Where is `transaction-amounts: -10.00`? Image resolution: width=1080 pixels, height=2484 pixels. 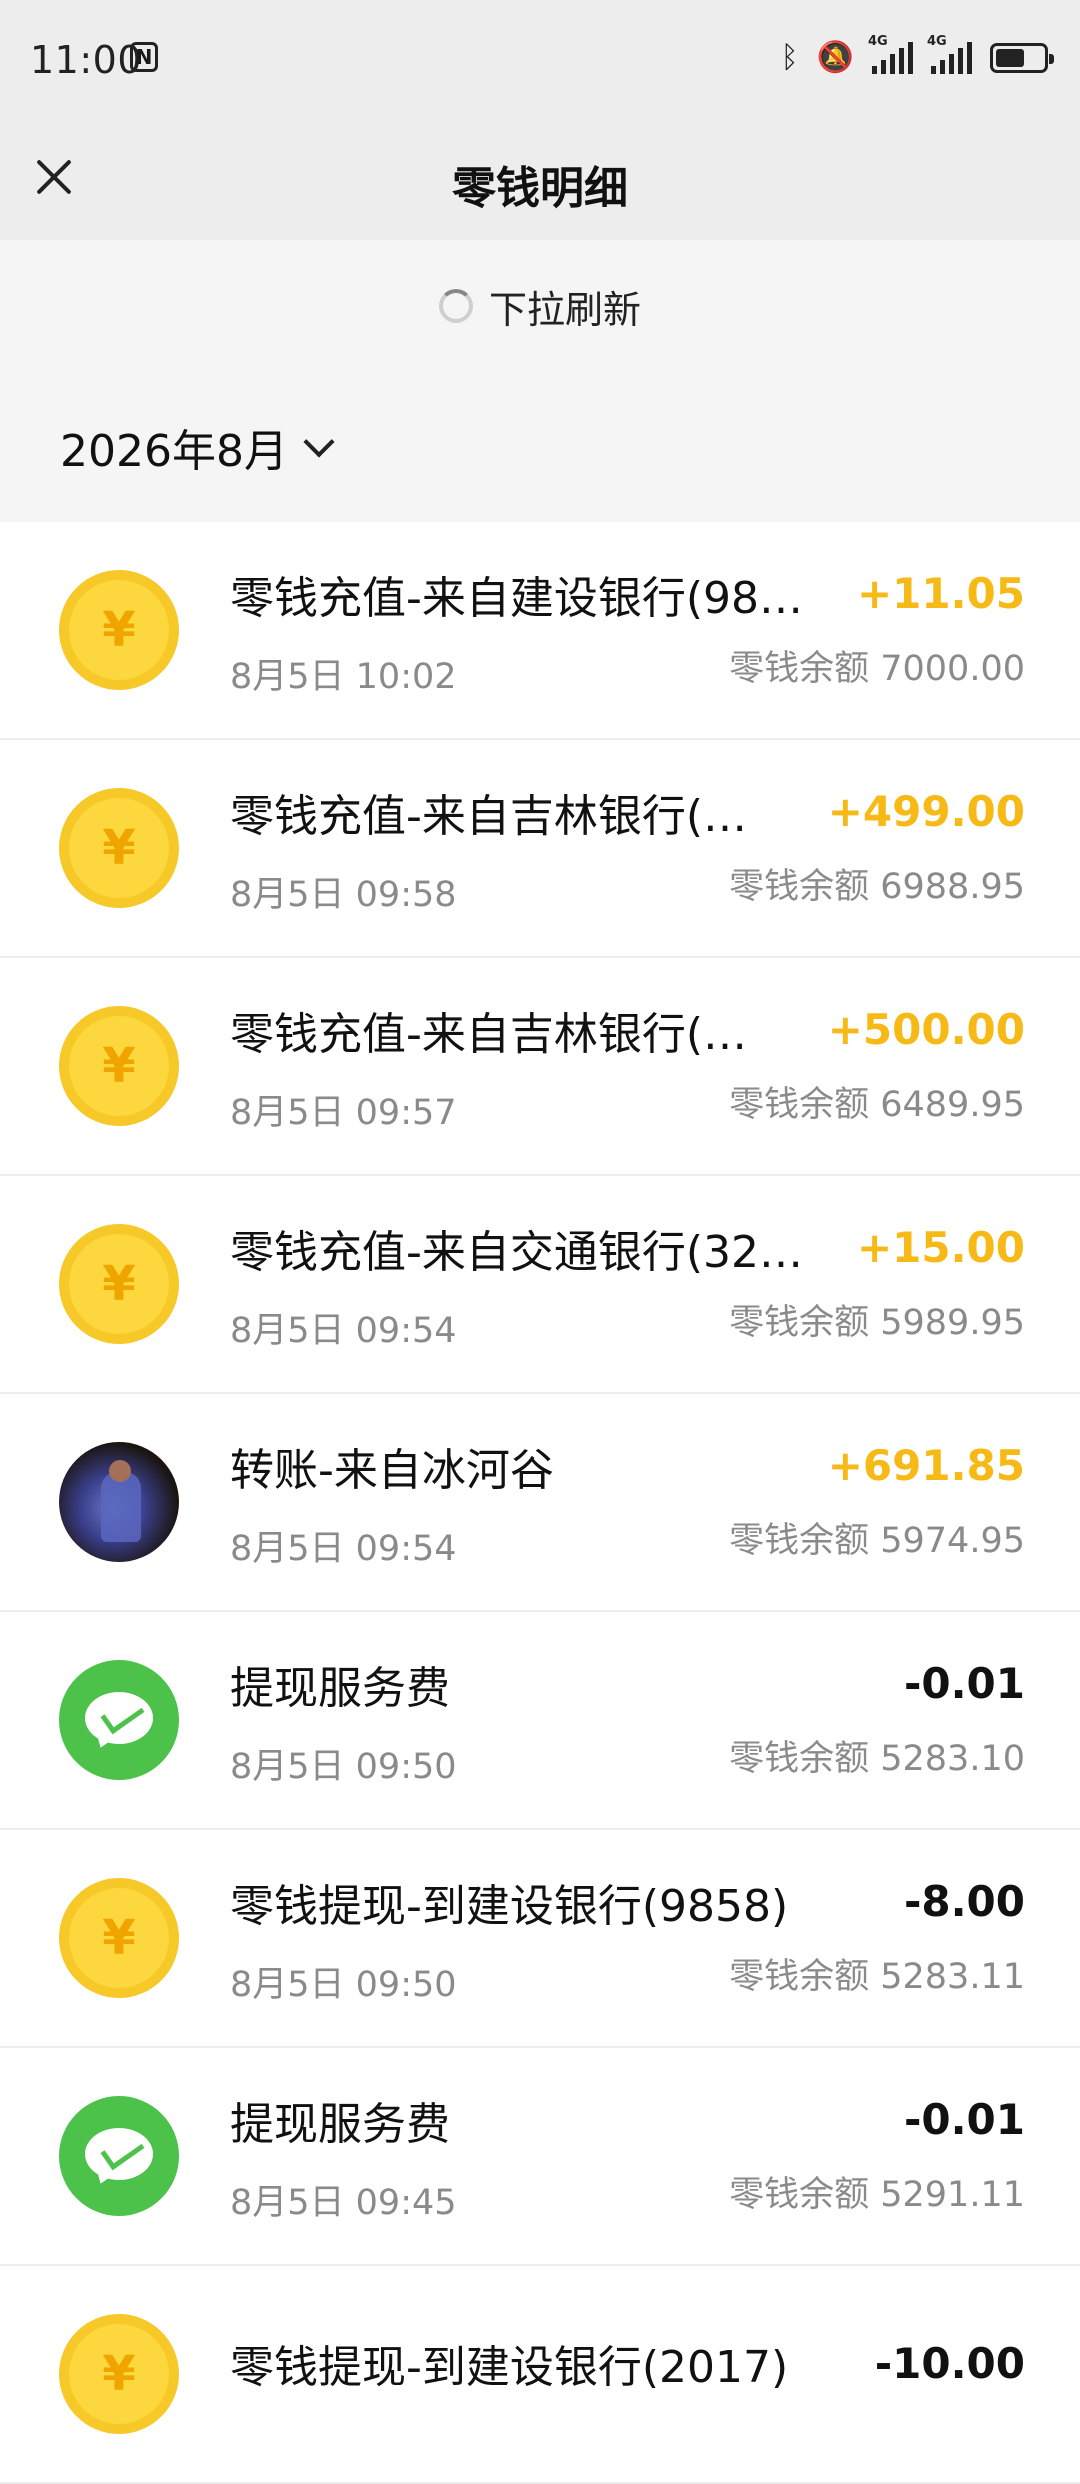
transaction-amounts: -10.00 is located at coordinates (950, 2374).